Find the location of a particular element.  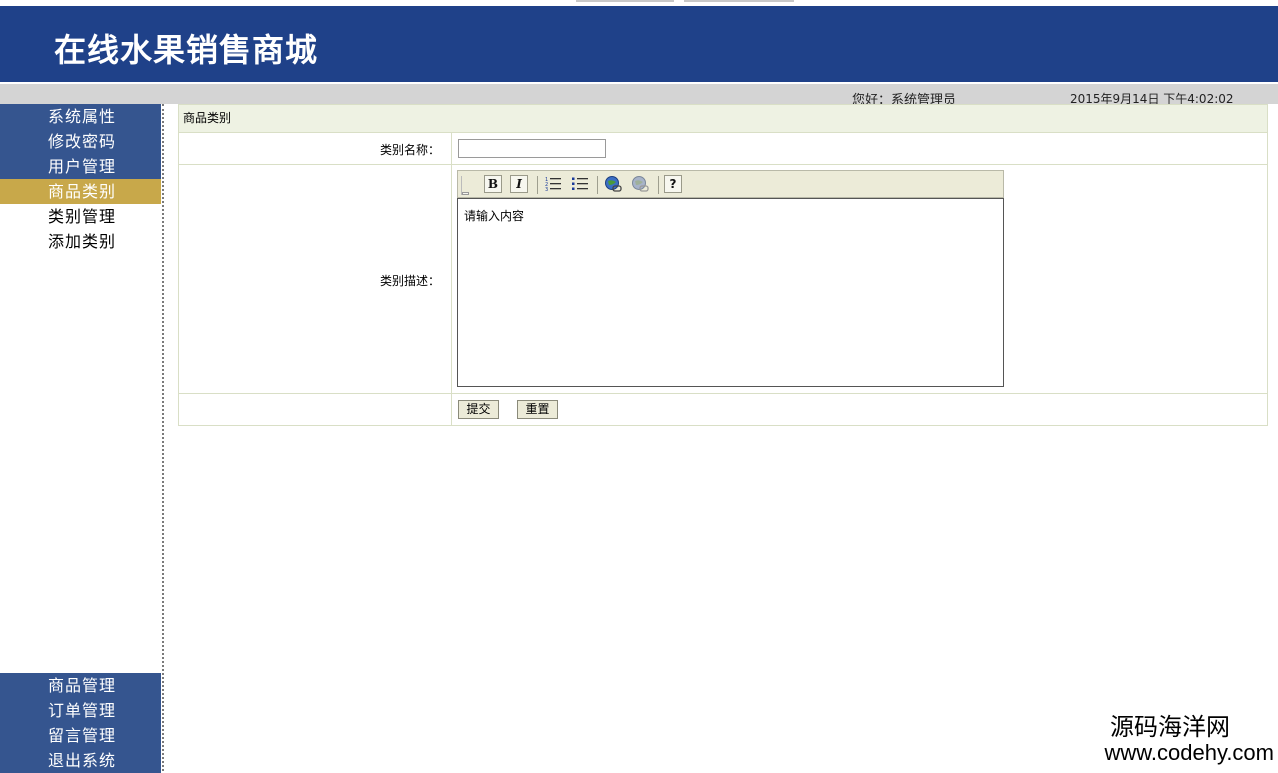

actions-label-cell is located at coordinates (315, 409).